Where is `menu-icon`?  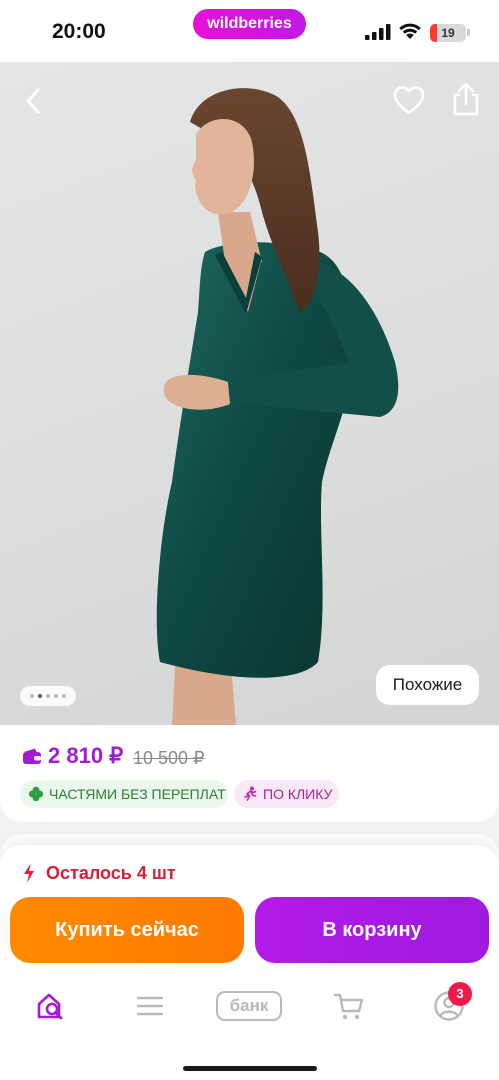 menu-icon is located at coordinates (150, 1006).